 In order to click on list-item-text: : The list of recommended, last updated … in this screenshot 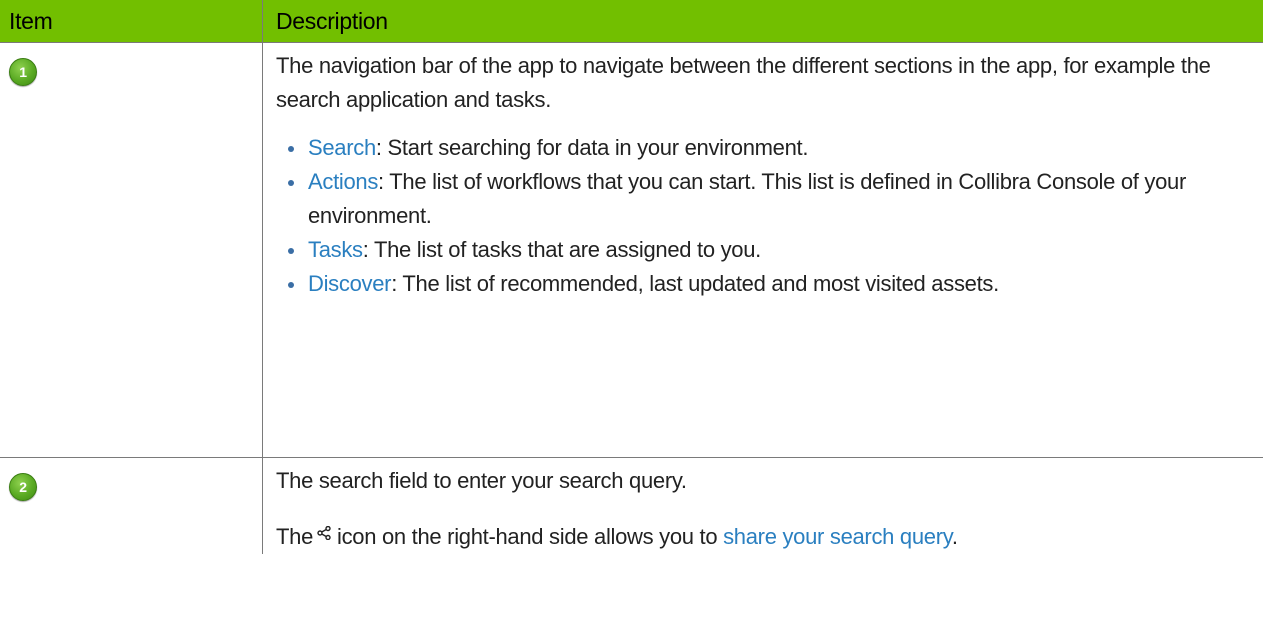, I will do `click(695, 283)`.